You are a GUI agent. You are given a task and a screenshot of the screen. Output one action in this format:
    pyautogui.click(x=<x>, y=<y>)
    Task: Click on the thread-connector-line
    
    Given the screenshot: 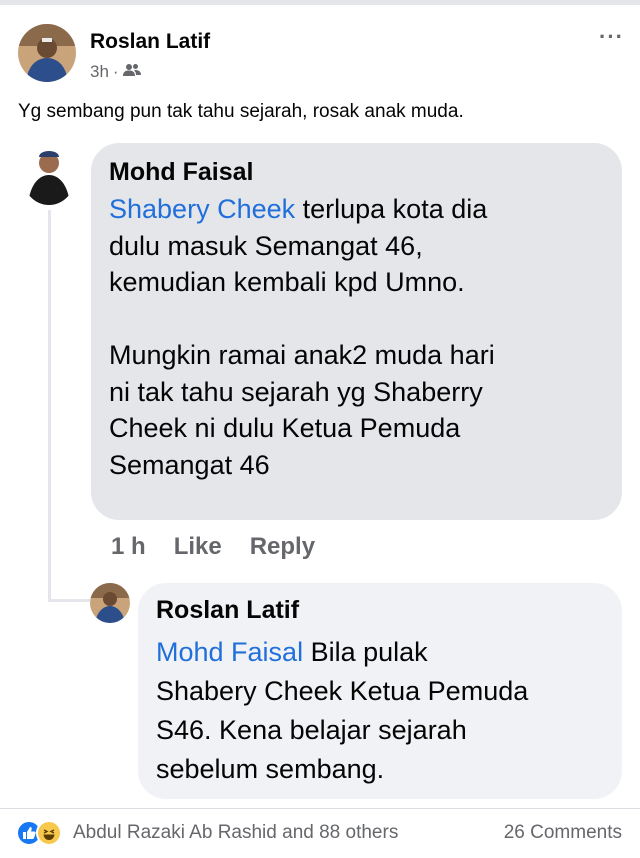 What is the action you would take?
    pyautogui.click(x=49, y=406)
    